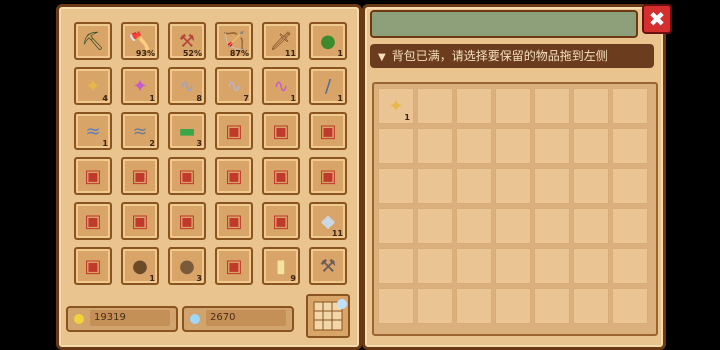  I want to click on gem-icon, so click(195, 319).